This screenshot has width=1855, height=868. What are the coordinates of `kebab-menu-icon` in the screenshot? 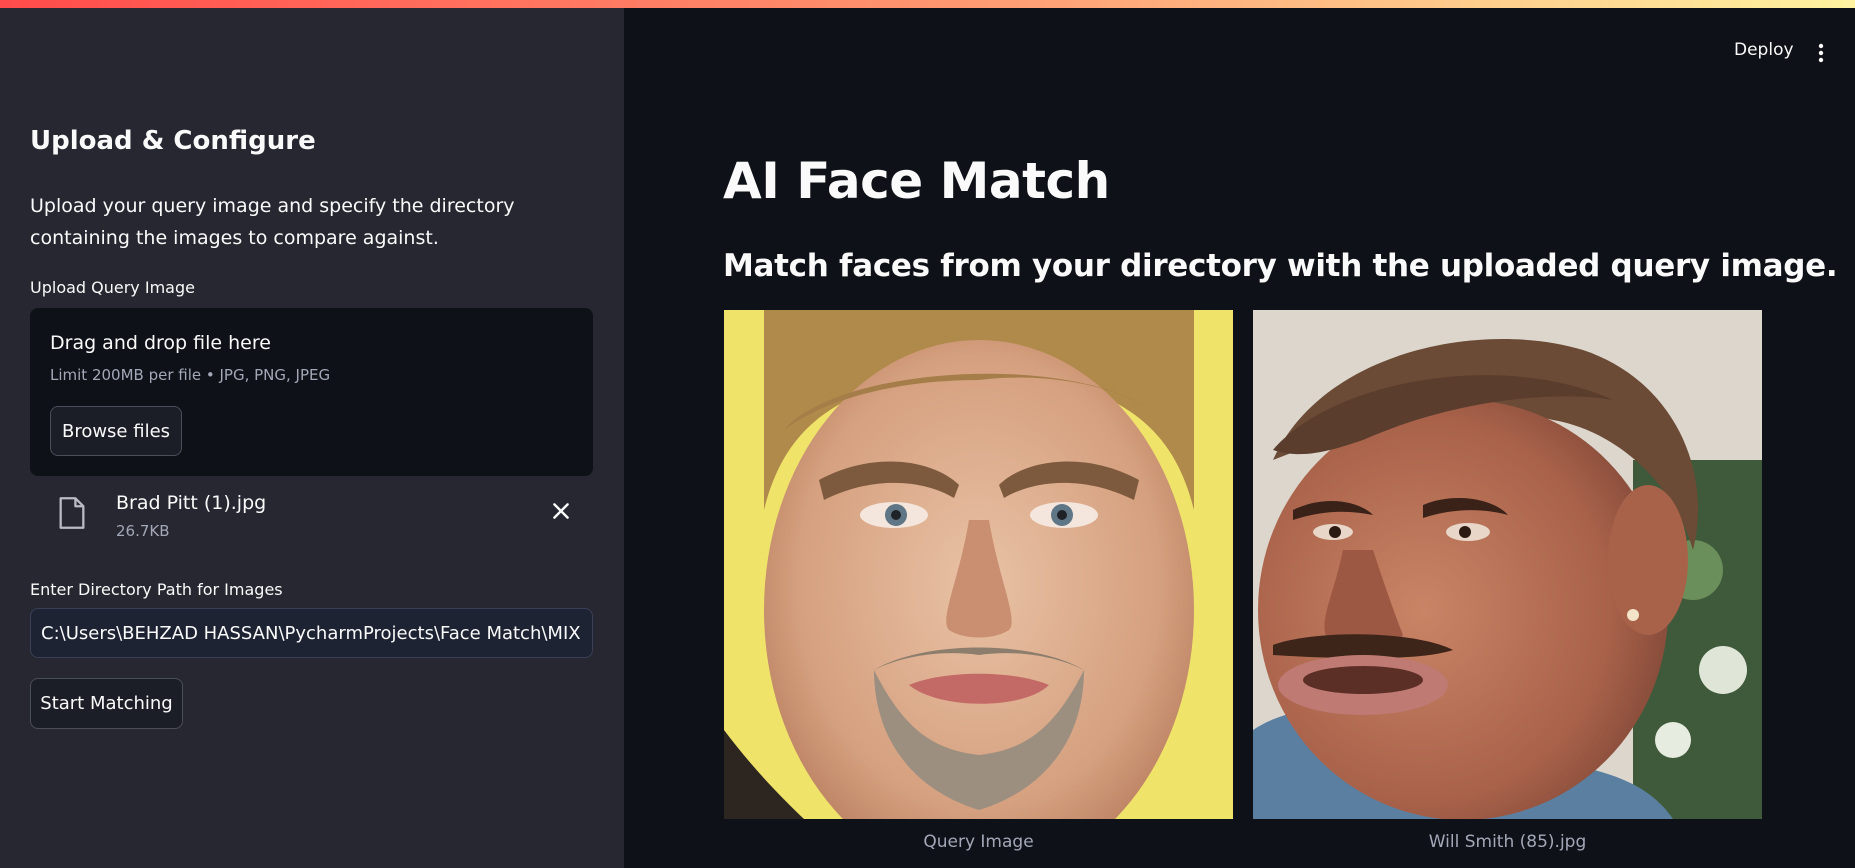 It's located at (1821, 53).